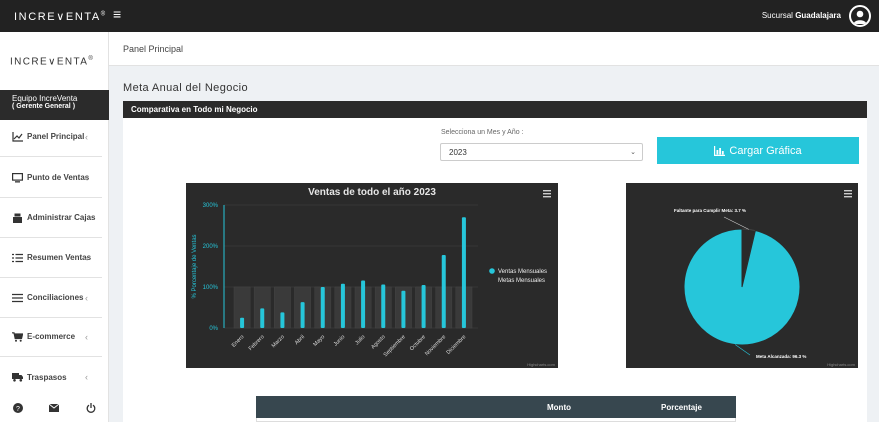 The height and width of the screenshot is (422, 879). Describe the element at coordinates (439, 16) in the screenshot. I see `top-navbar: INCRE∨ENTA® ≡ Sucursal Guadalajara` at that location.